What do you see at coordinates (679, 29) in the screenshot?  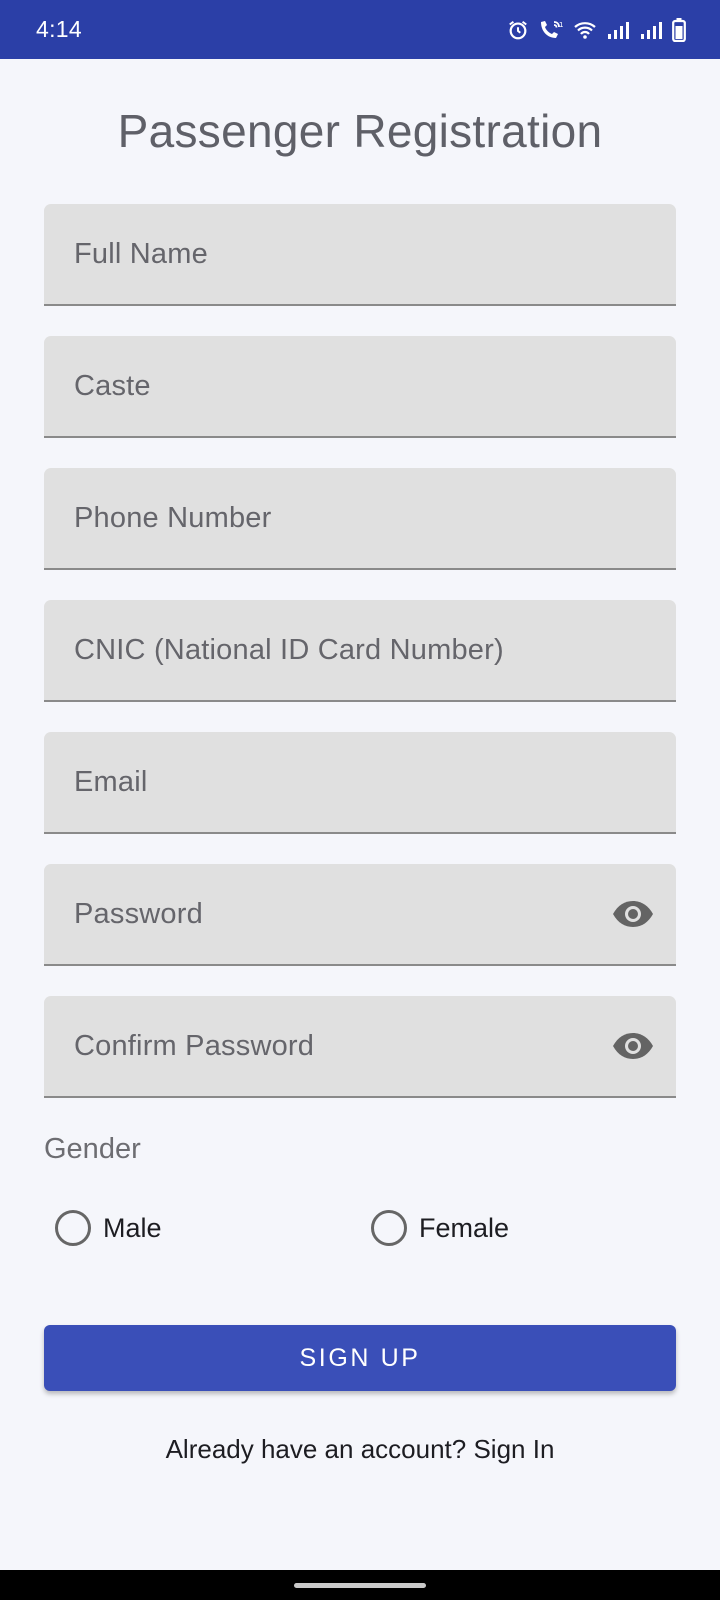 I see `battery-icon` at bounding box center [679, 29].